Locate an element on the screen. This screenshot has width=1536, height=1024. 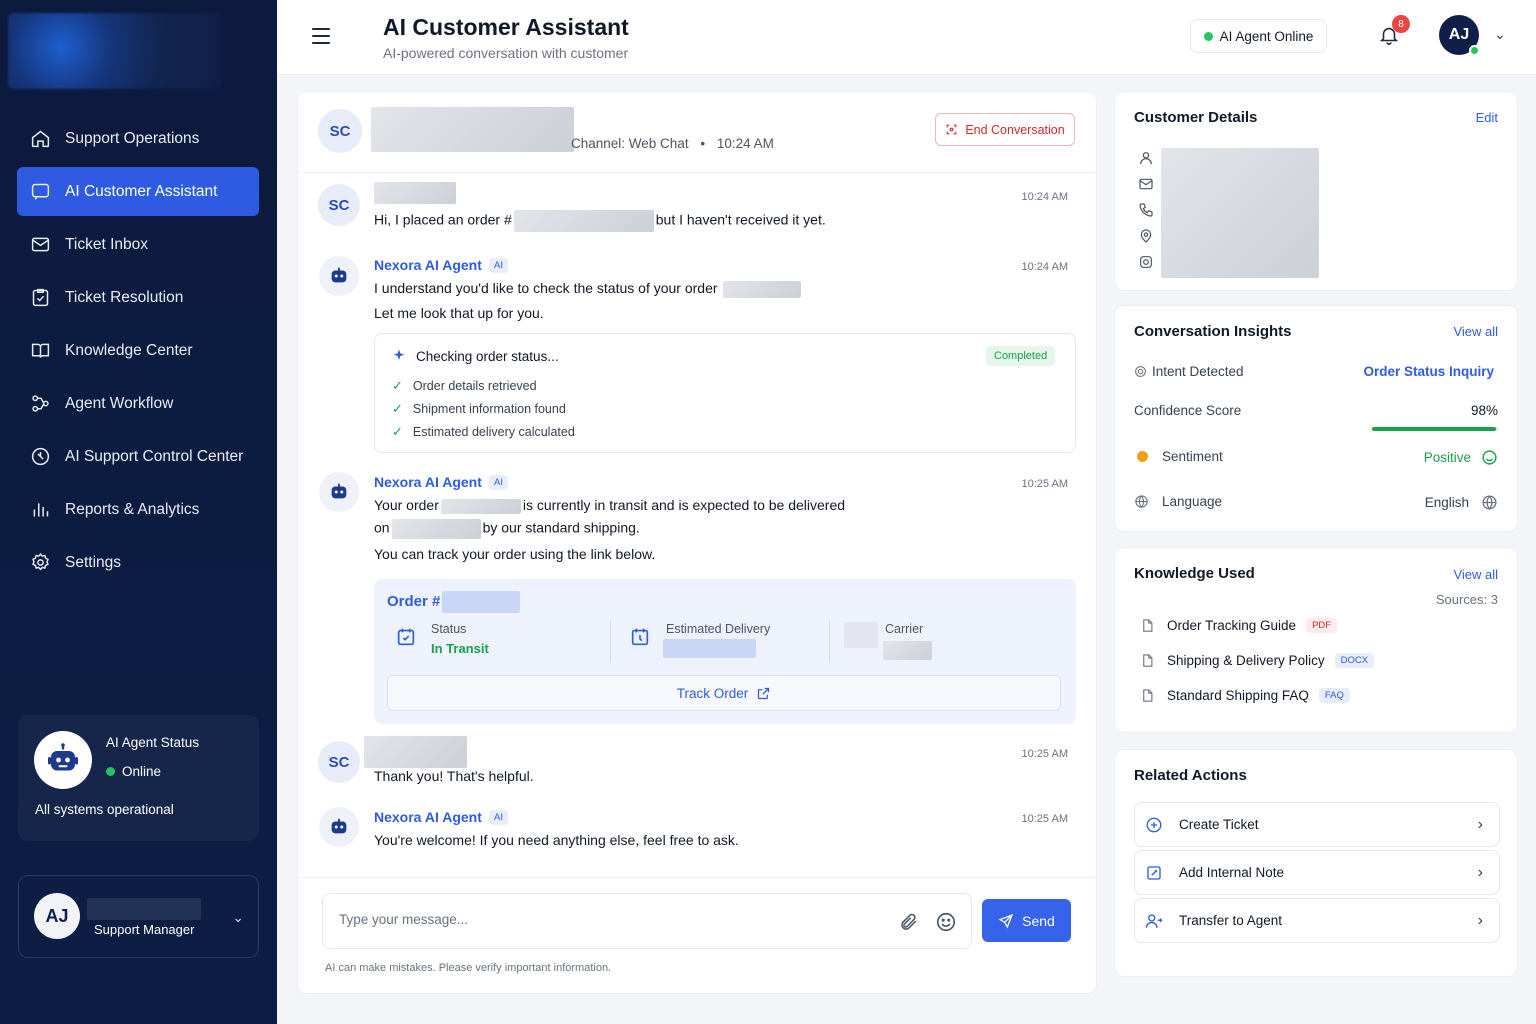
transfer-to-agent-button: Transfer to Agent › is located at coordinates (1317, 920).